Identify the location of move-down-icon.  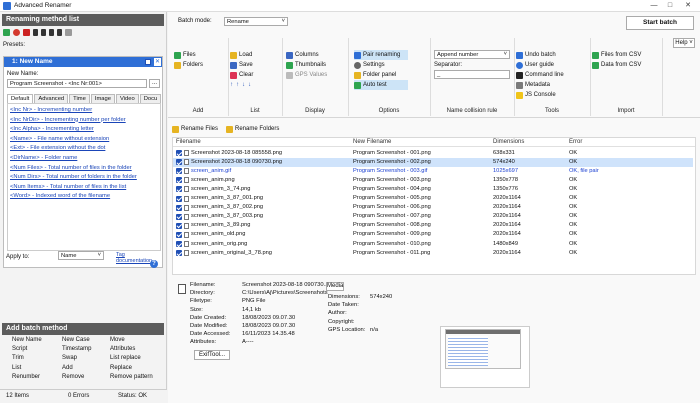
(51, 32).